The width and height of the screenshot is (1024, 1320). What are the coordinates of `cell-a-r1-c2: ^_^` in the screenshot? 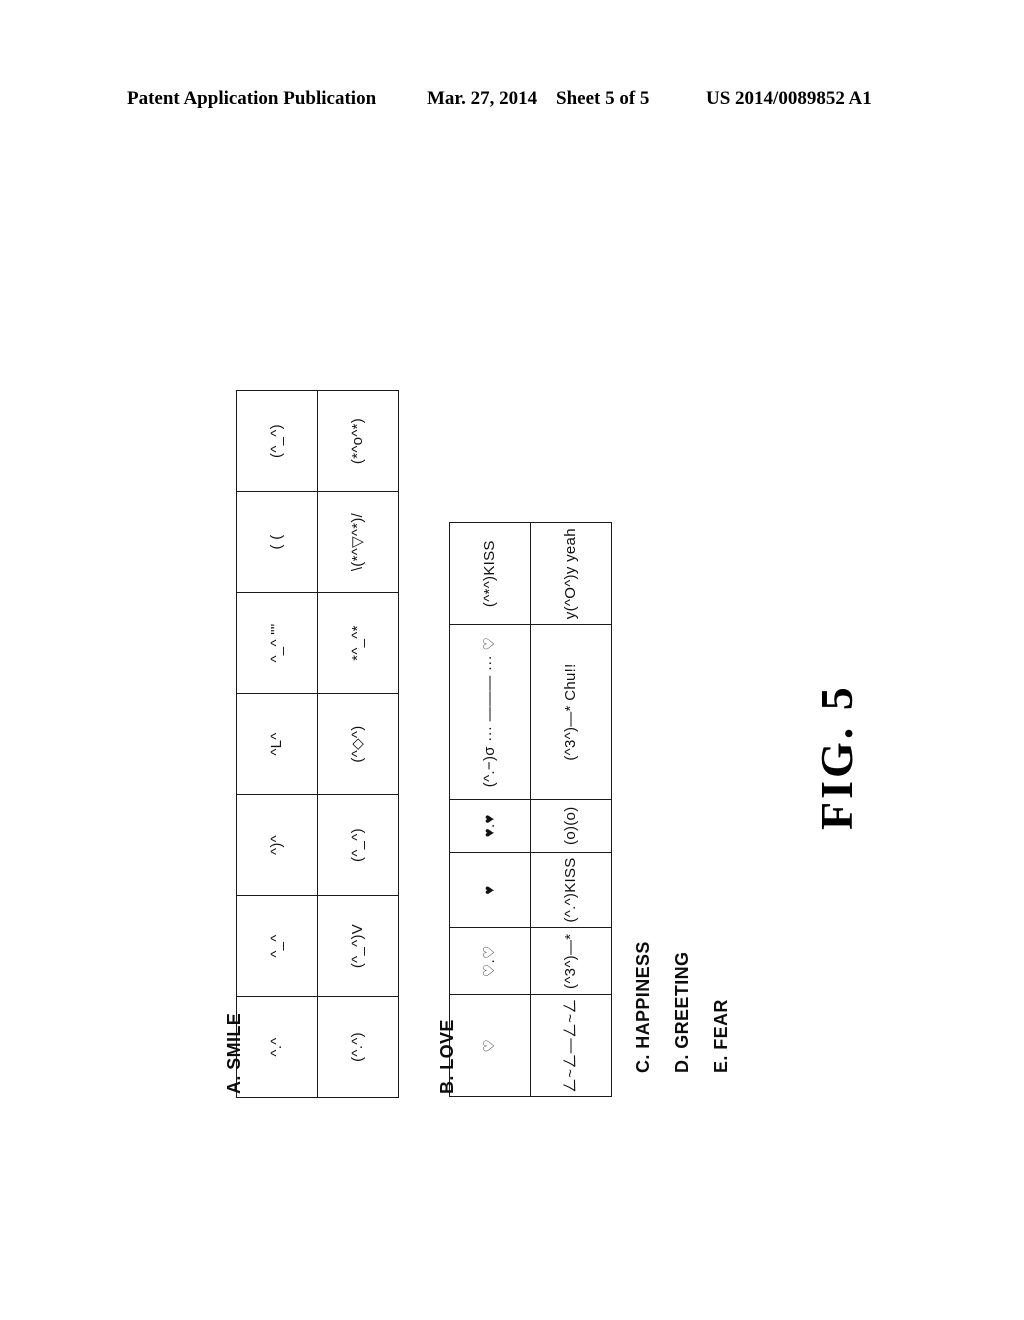 It's located at (277, 946).